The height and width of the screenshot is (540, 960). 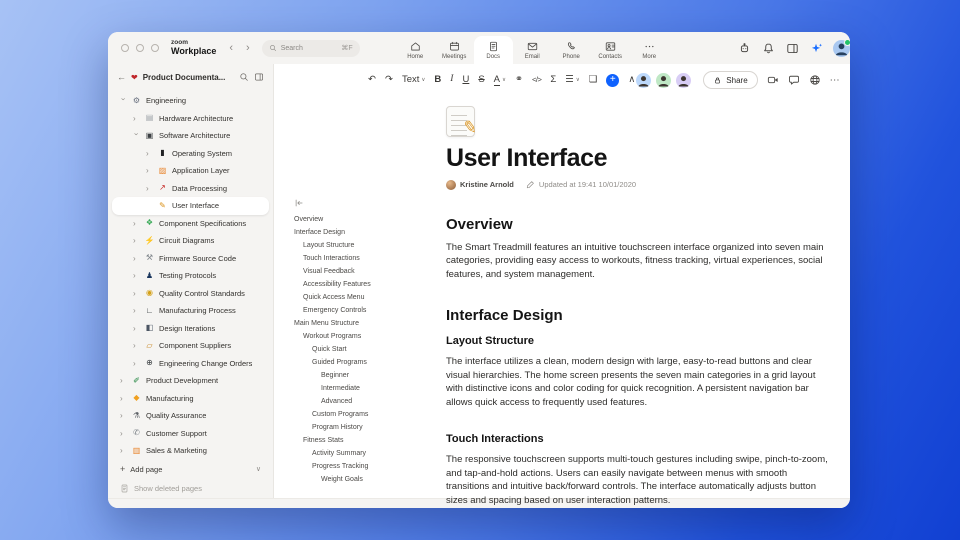 I want to click on outline-item: Progress Tracking, so click(x=366, y=466).